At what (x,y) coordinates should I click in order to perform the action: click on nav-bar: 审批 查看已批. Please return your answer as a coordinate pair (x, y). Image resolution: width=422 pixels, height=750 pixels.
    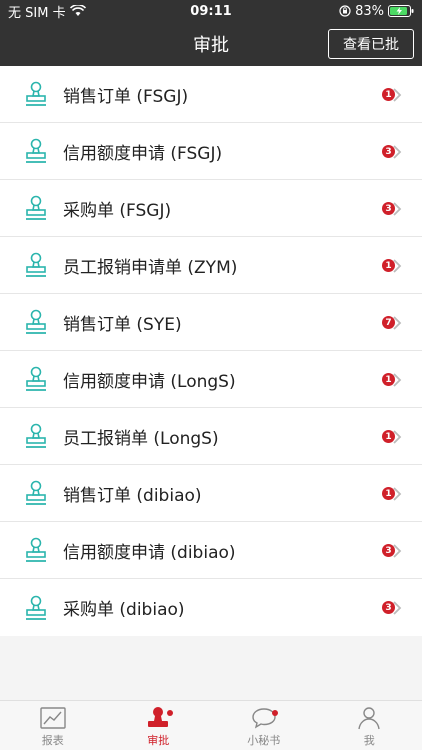
    Looking at the image, I should click on (211, 44).